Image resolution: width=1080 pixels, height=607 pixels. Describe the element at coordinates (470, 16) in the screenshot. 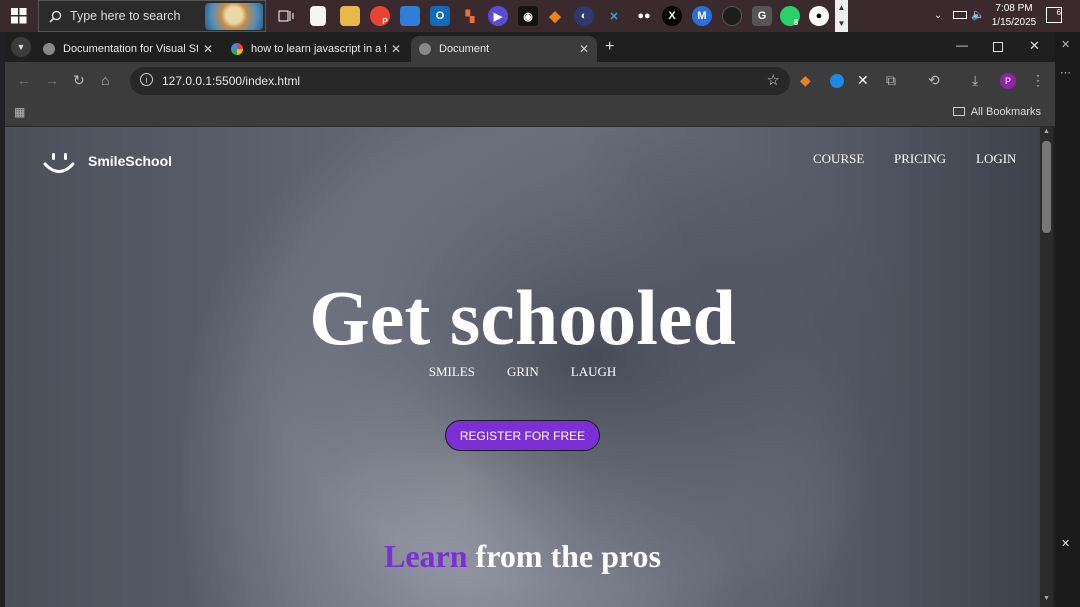

I see `app-icon: ▚` at that location.